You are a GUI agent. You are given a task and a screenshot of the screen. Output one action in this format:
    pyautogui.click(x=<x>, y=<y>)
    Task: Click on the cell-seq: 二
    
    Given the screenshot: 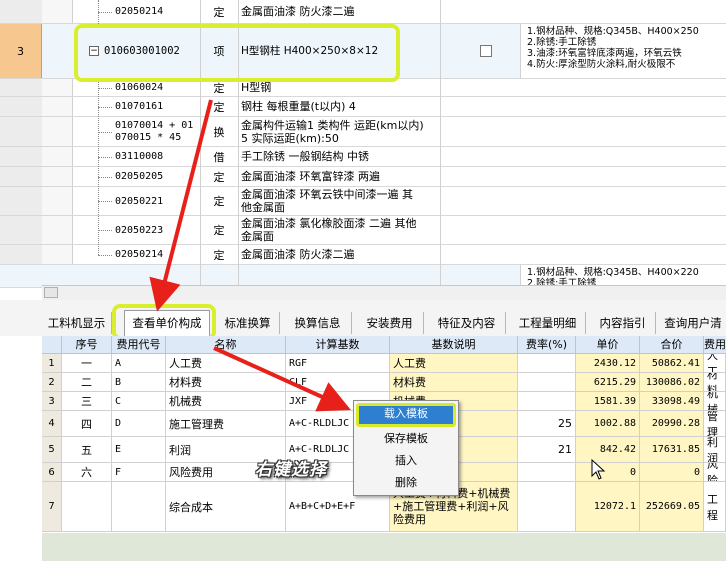 What is the action you would take?
    pyautogui.click(x=87, y=382)
    